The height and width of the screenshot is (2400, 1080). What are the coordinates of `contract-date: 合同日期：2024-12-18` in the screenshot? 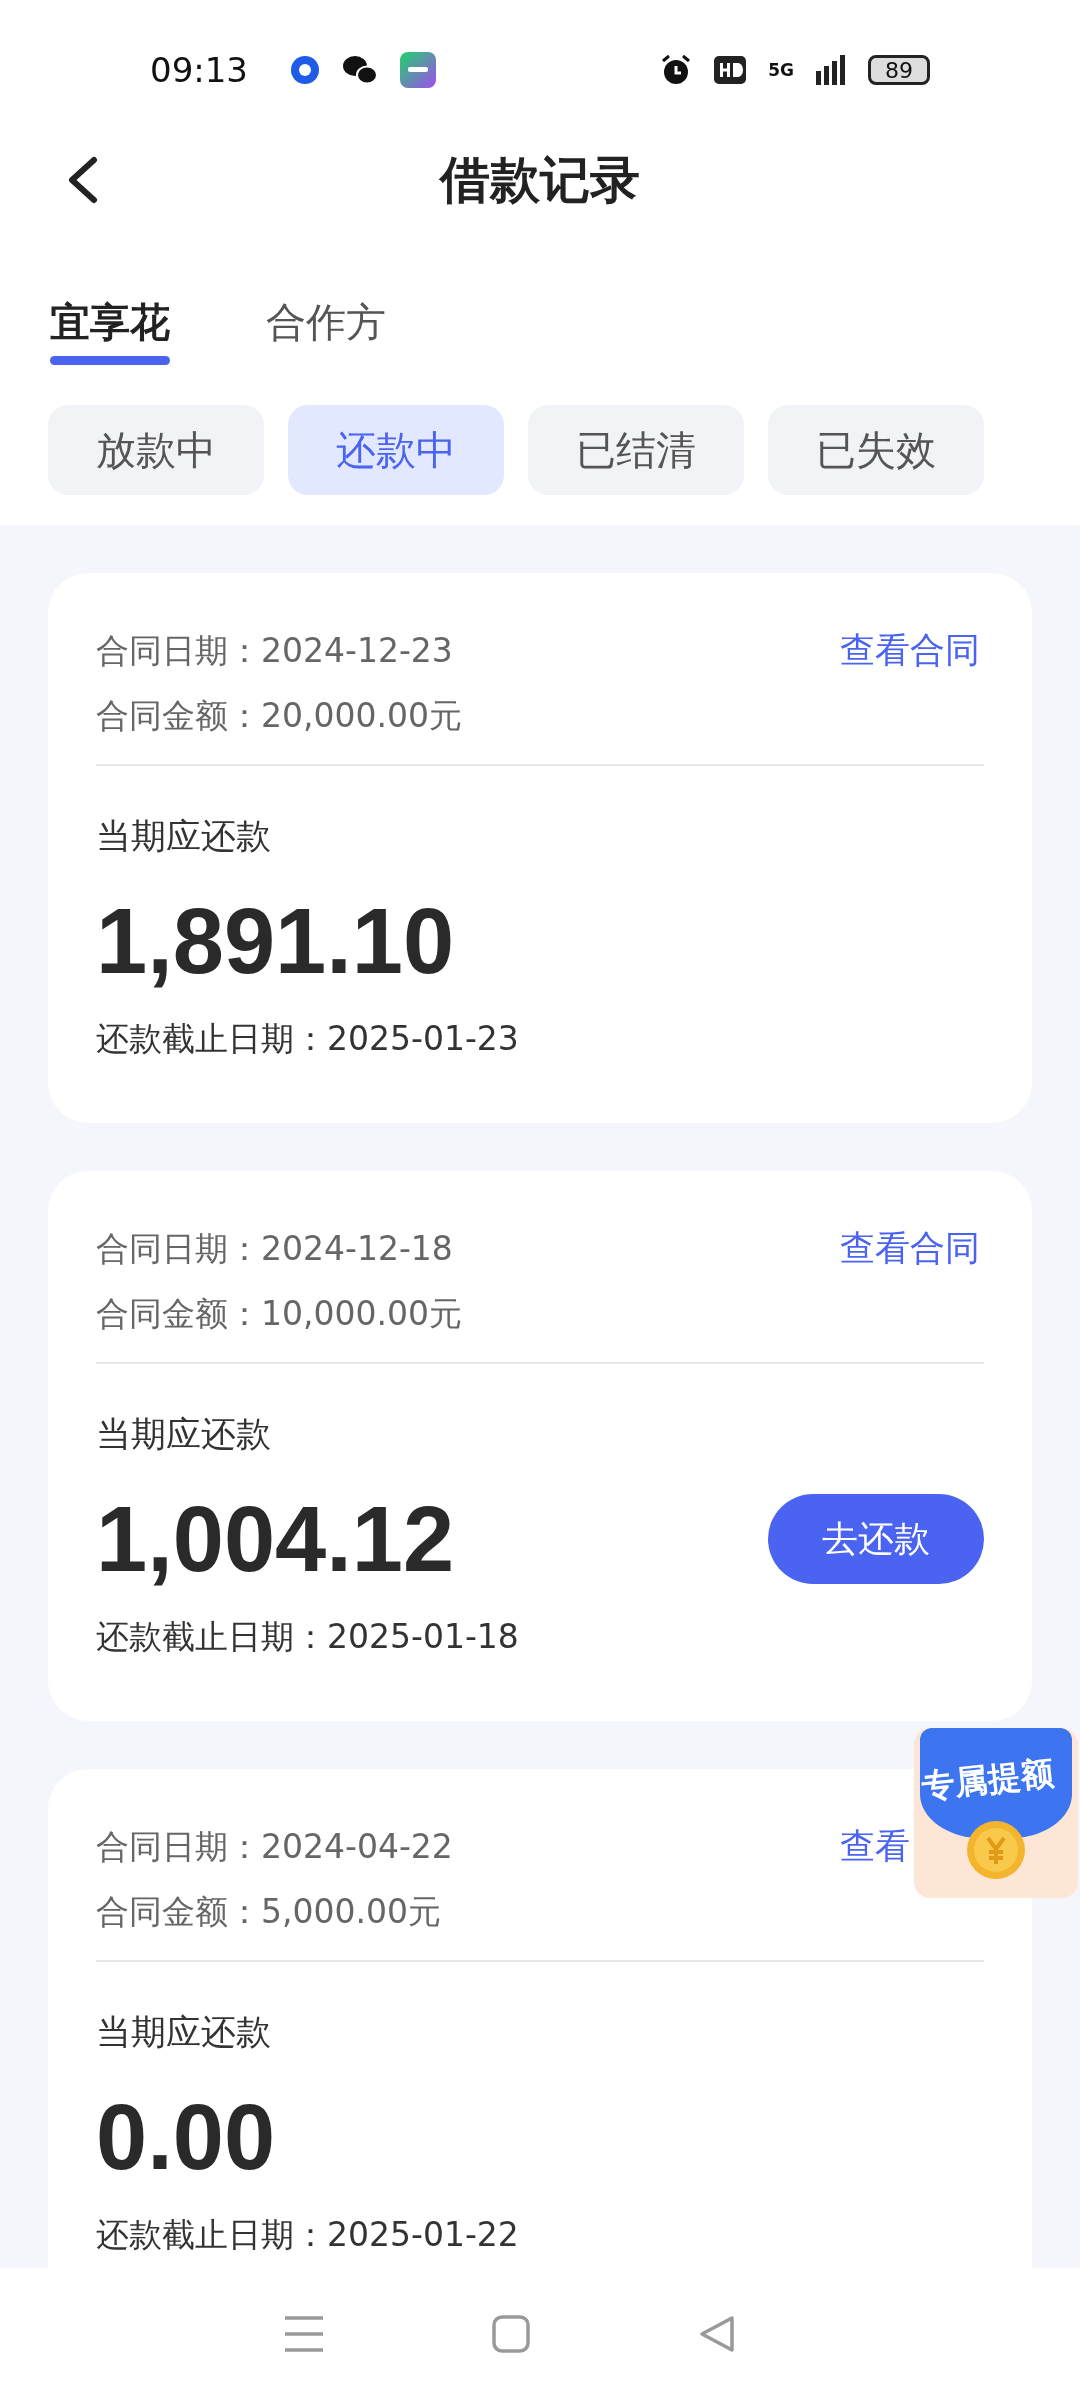 It's located at (274, 1249).